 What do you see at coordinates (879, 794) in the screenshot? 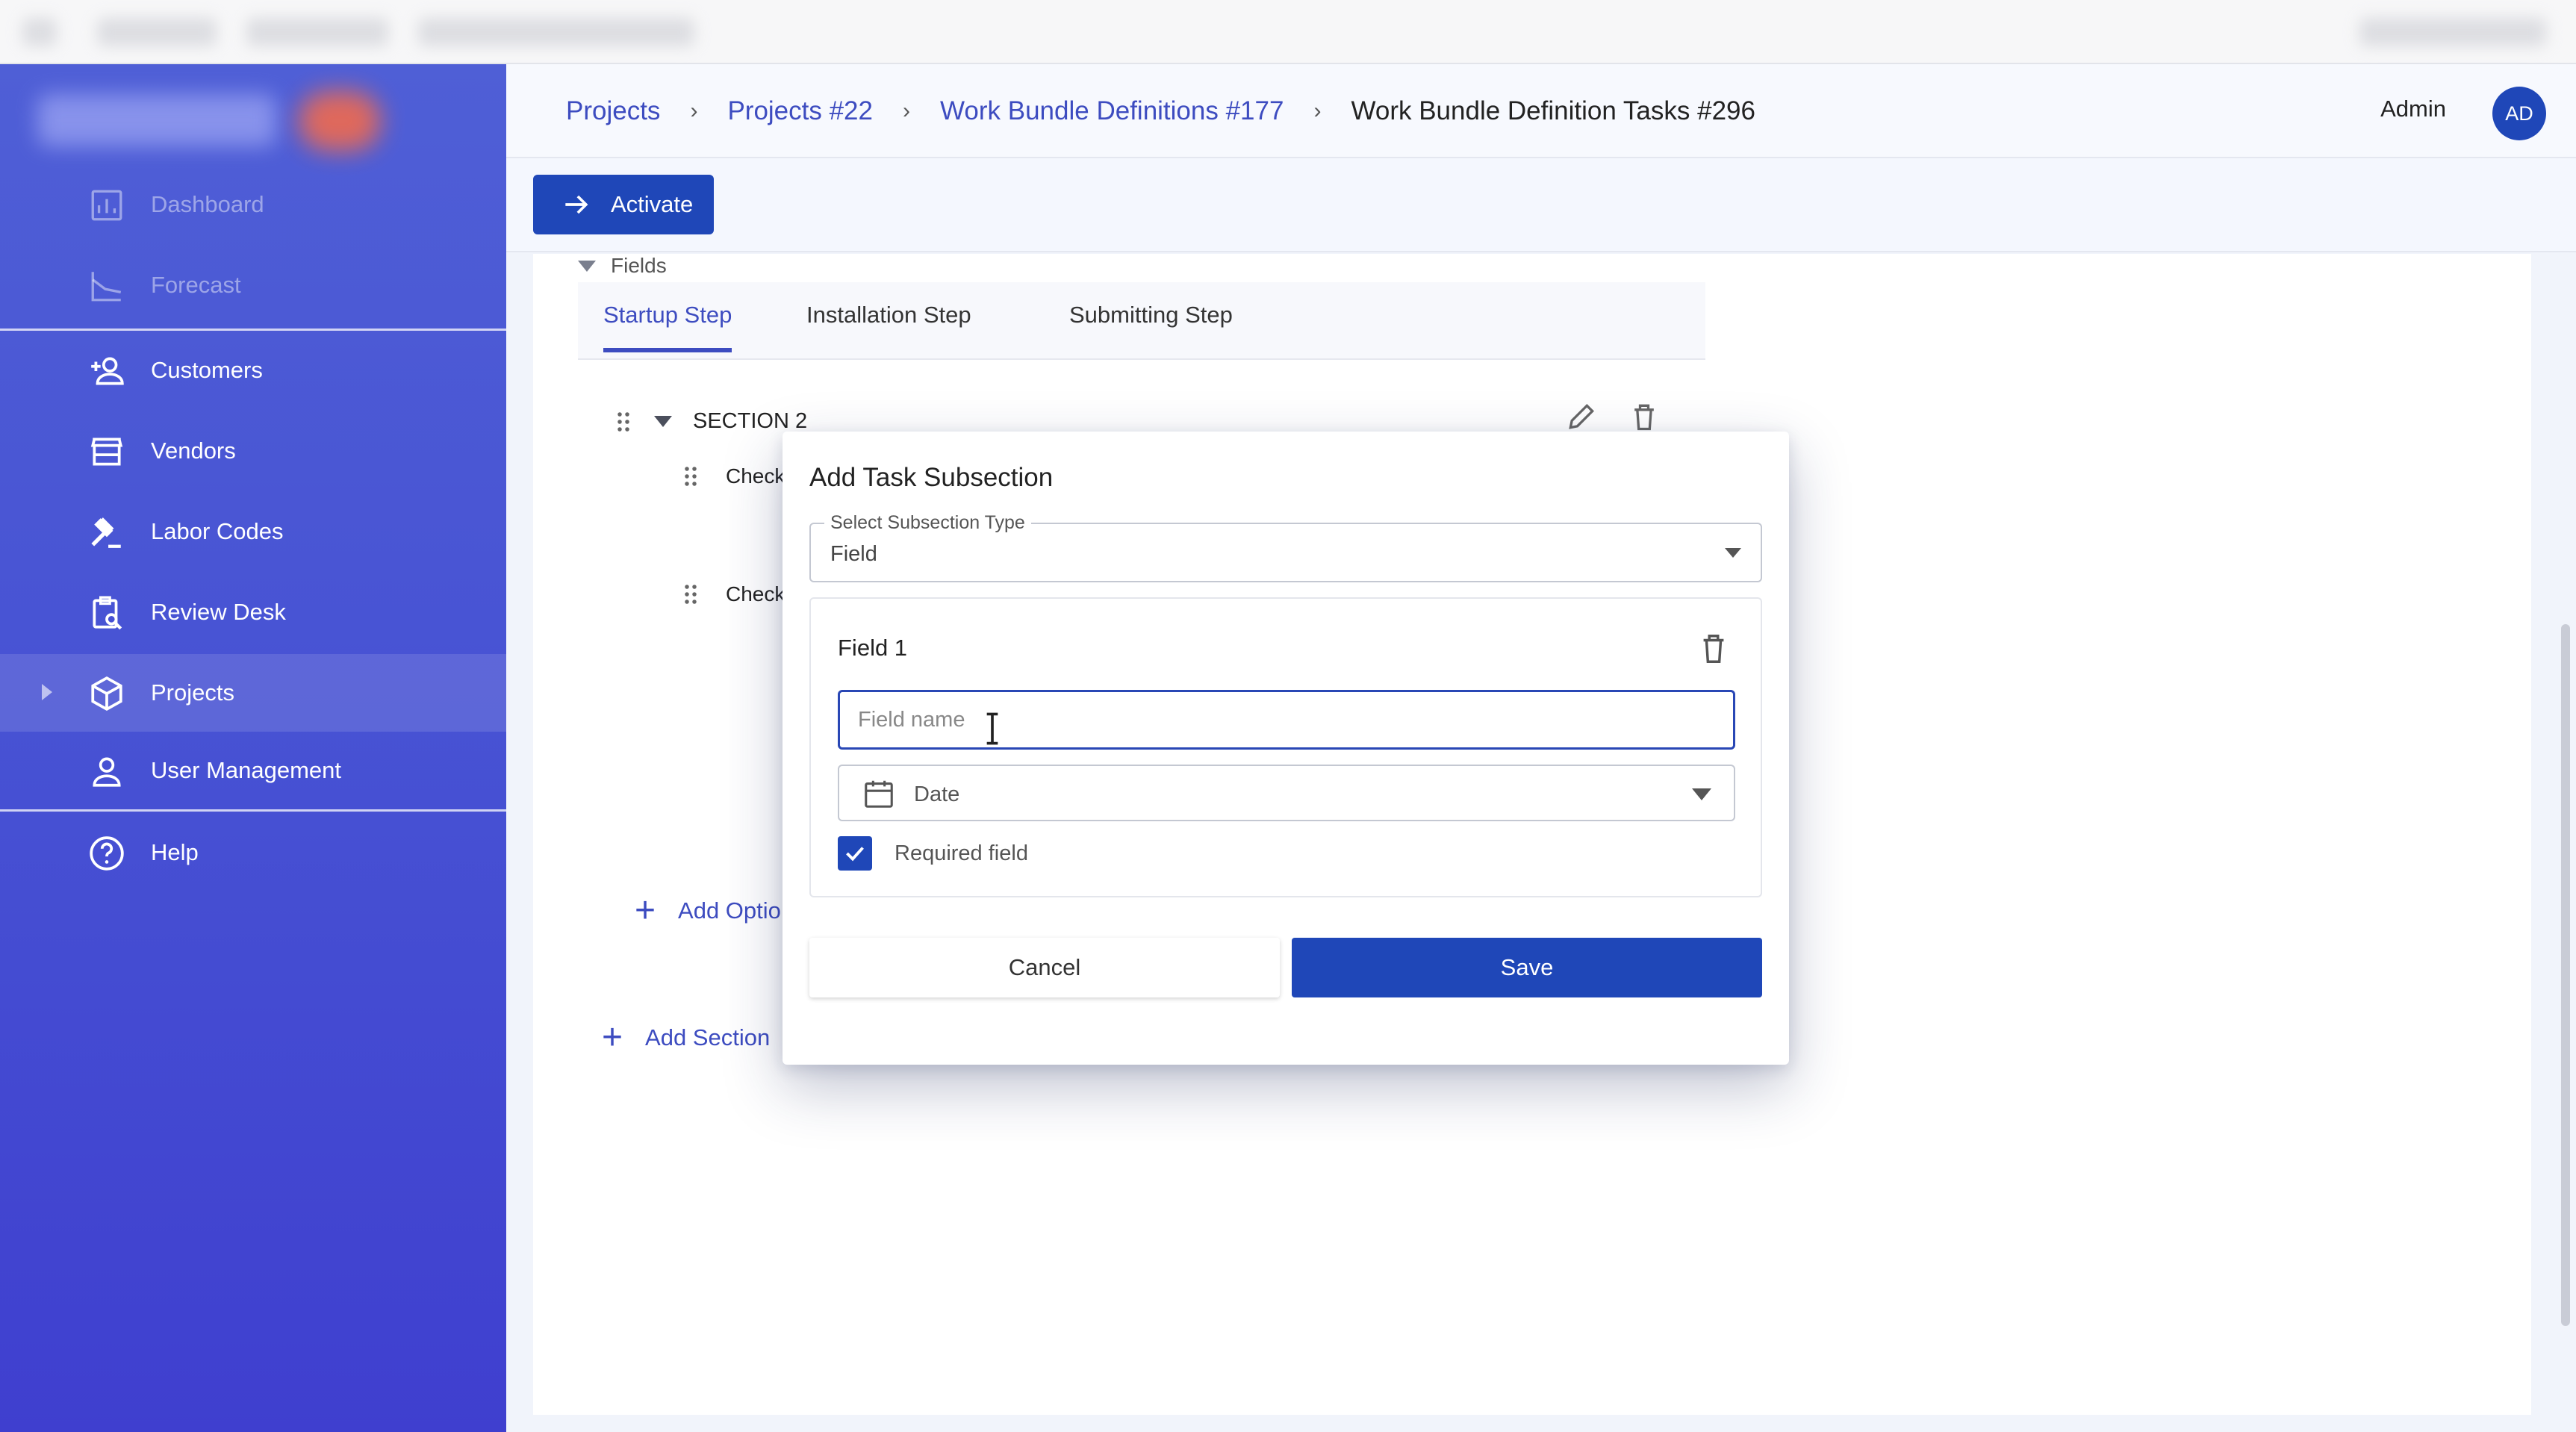
I see `calendar-icon` at bounding box center [879, 794].